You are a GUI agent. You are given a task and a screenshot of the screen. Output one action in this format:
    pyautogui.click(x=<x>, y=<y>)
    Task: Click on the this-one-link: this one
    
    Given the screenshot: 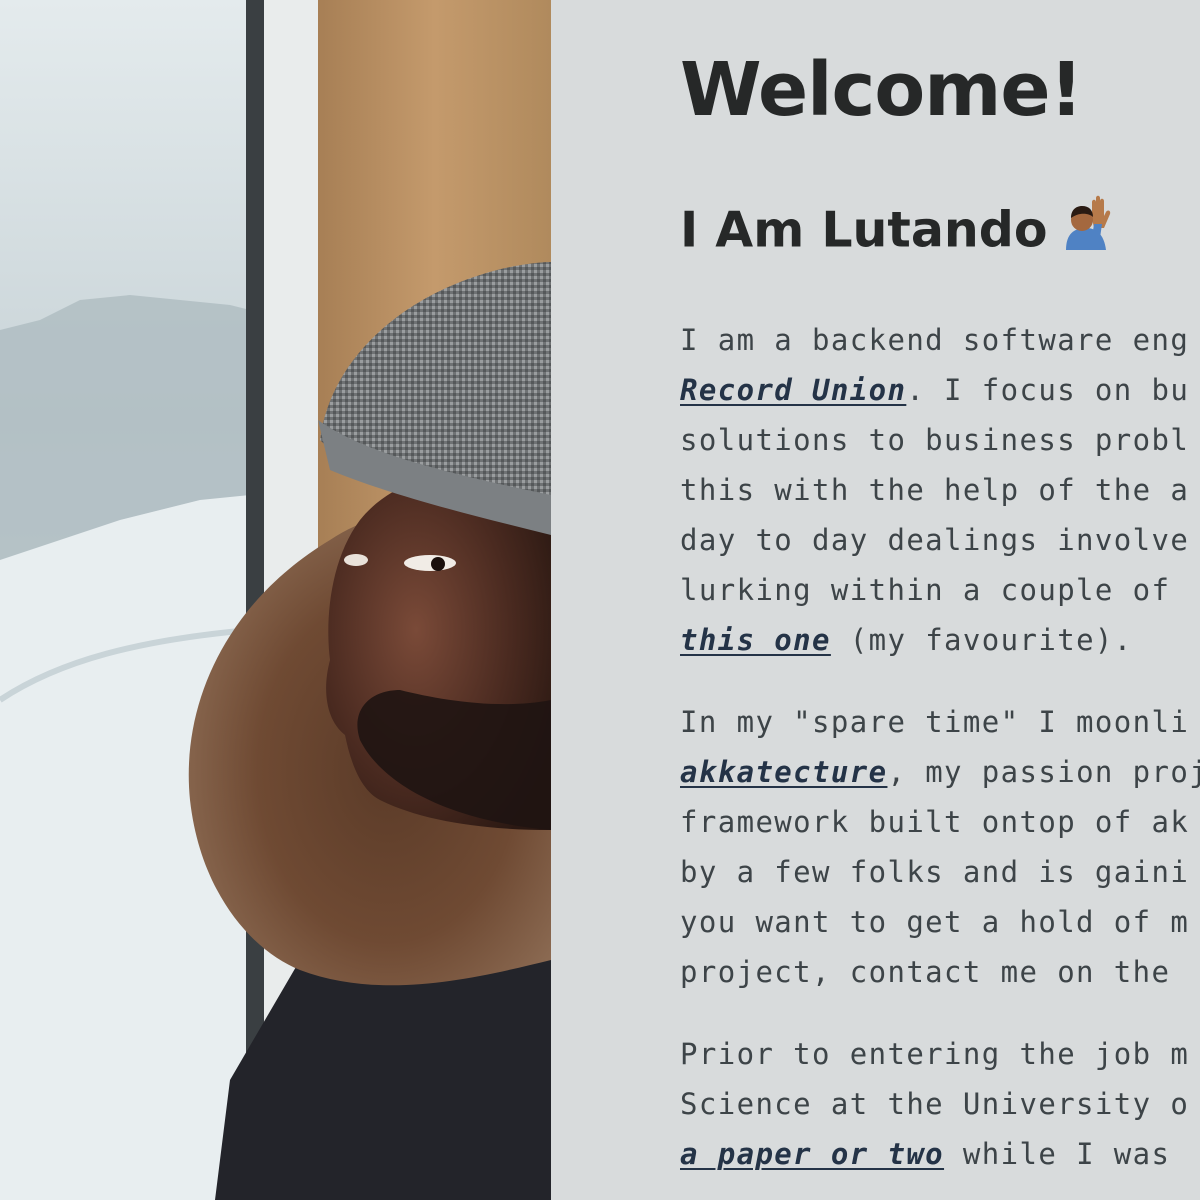 What is the action you would take?
    pyautogui.click(x=755, y=640)
    